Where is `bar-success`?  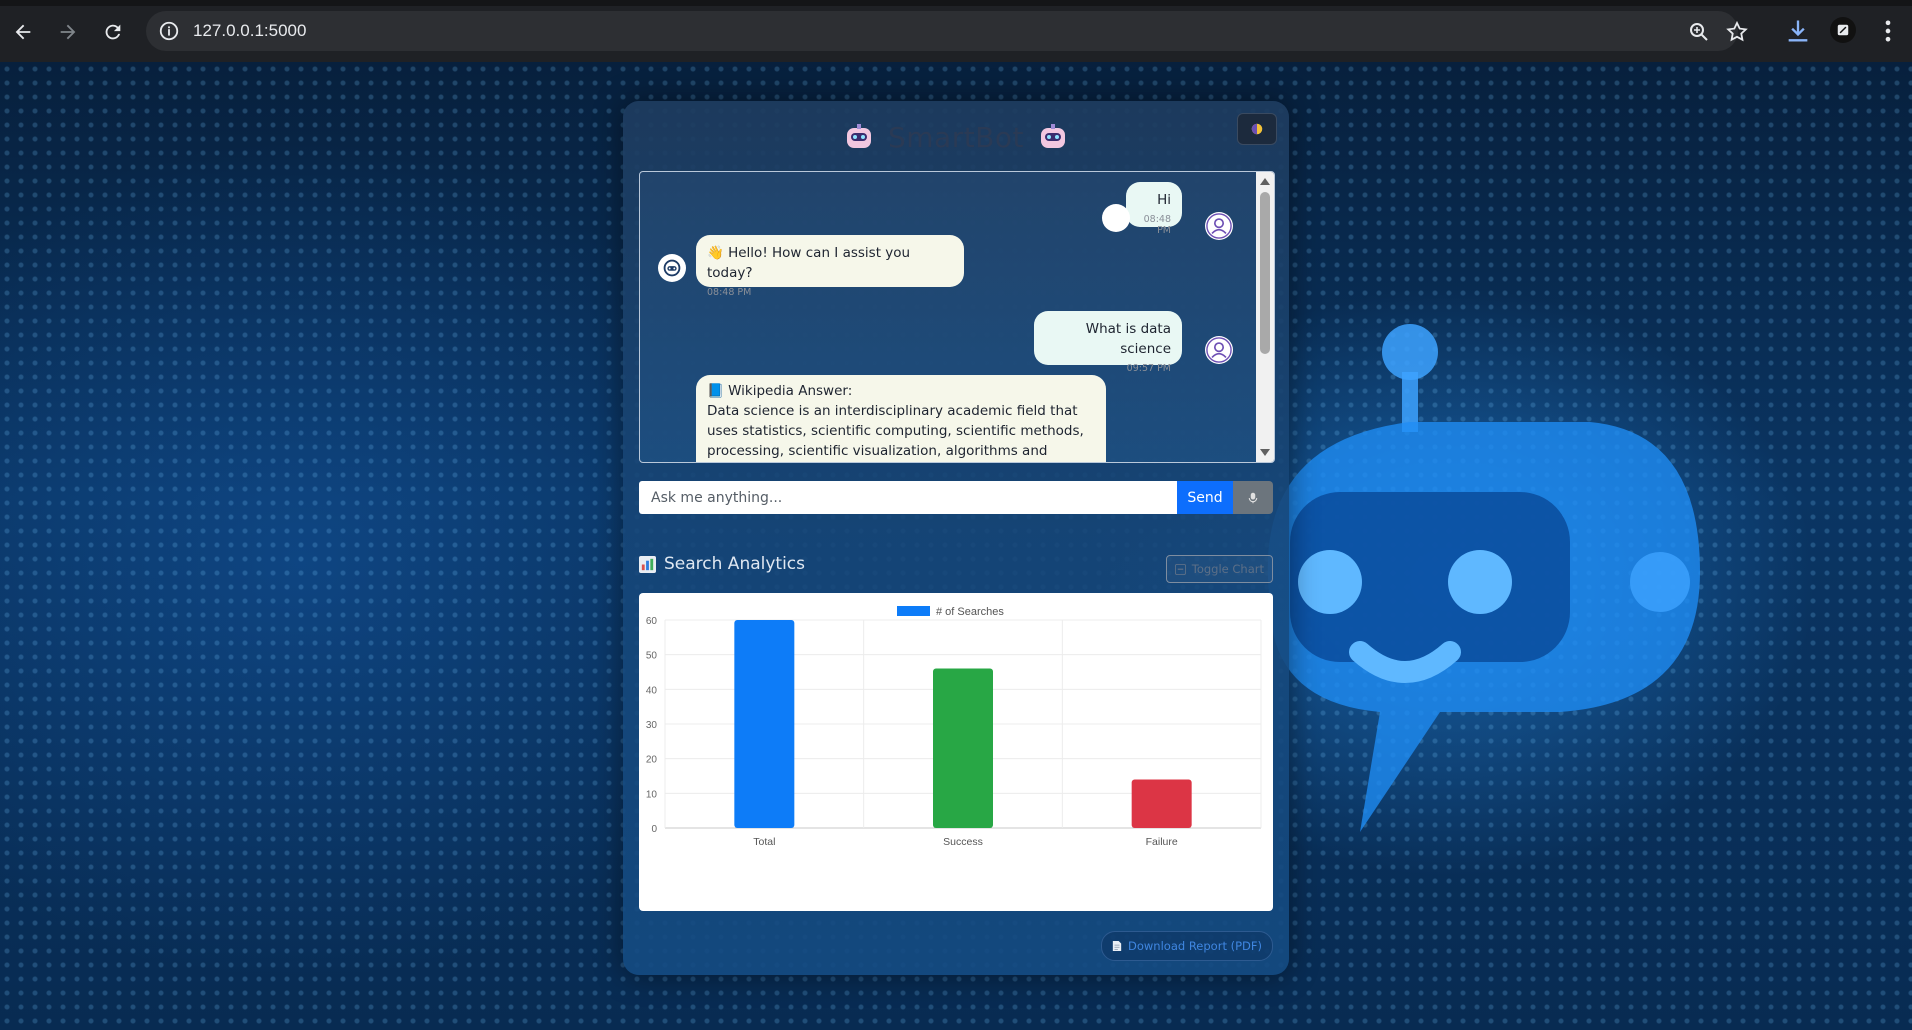
bar-success is located at coordinates (963, 748).